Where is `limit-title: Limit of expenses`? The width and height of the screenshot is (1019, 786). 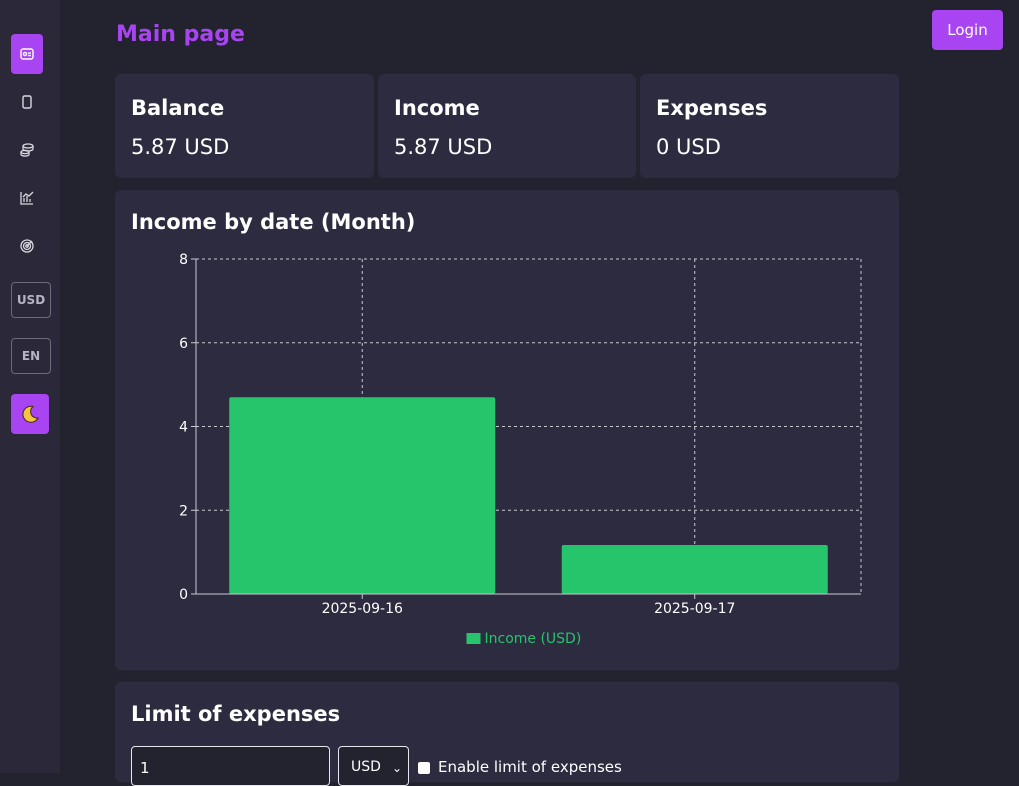
limit-title: Limit of expenses is located at coordinates (236, 714).